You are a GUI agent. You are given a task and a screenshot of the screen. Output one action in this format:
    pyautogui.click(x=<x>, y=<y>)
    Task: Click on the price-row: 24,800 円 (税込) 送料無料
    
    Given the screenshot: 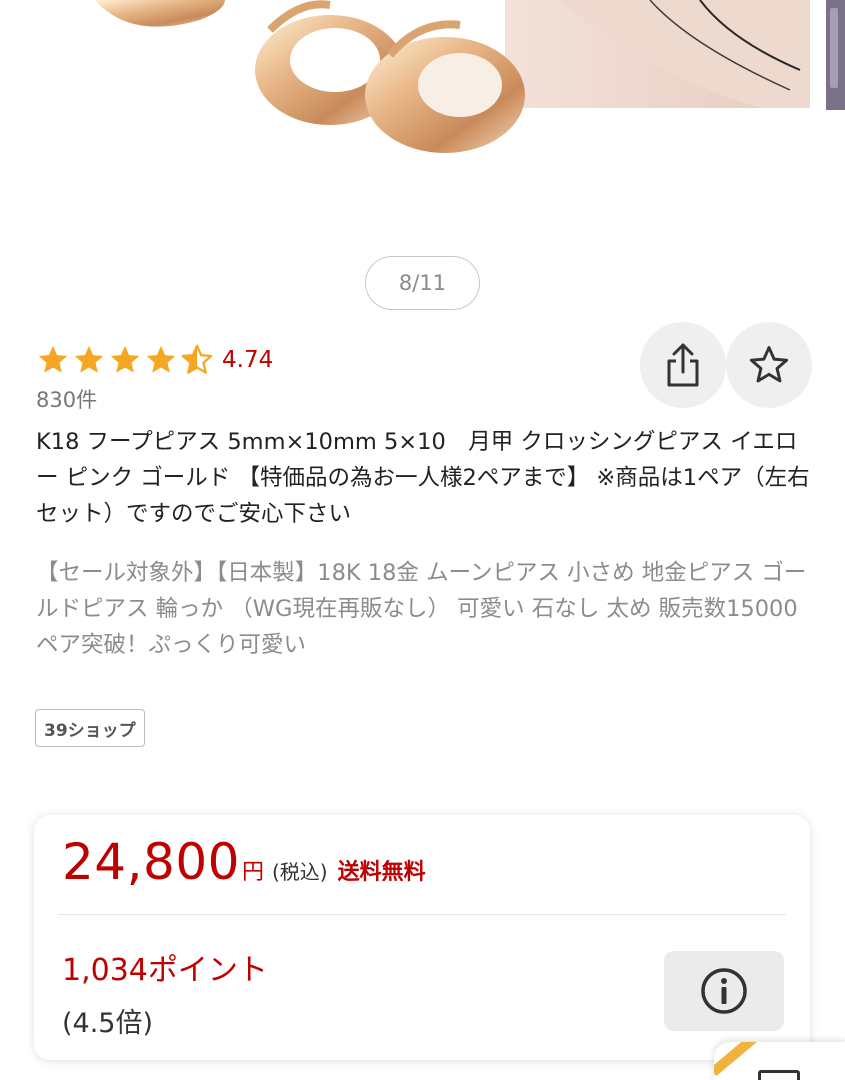 What is the action you would take?
    pyautogui.click(x=244, y=862)
    